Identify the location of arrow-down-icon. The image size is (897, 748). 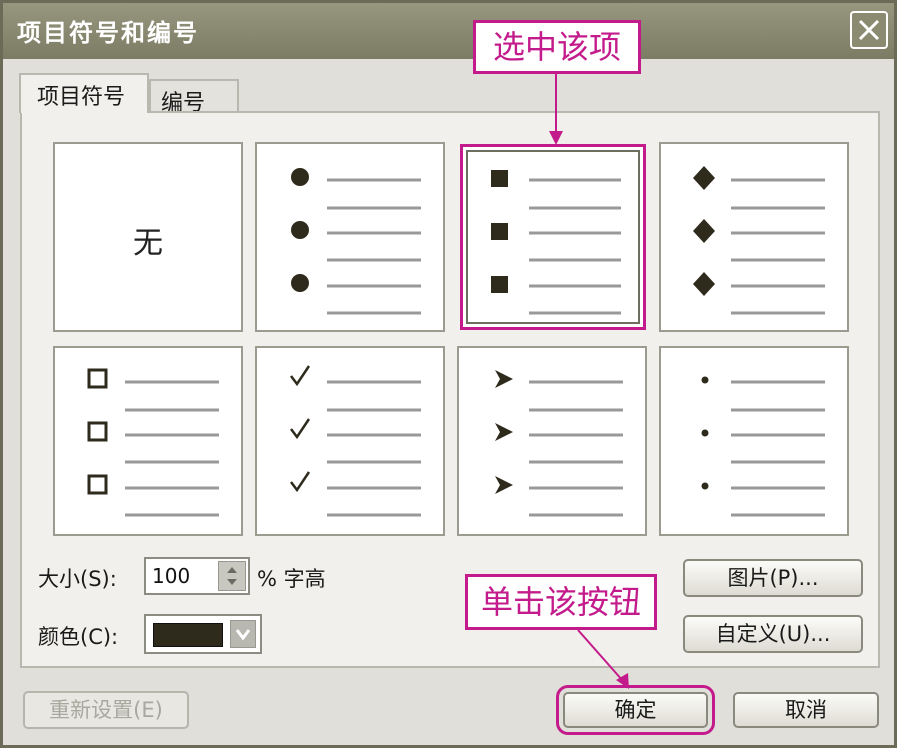
(556, 138).